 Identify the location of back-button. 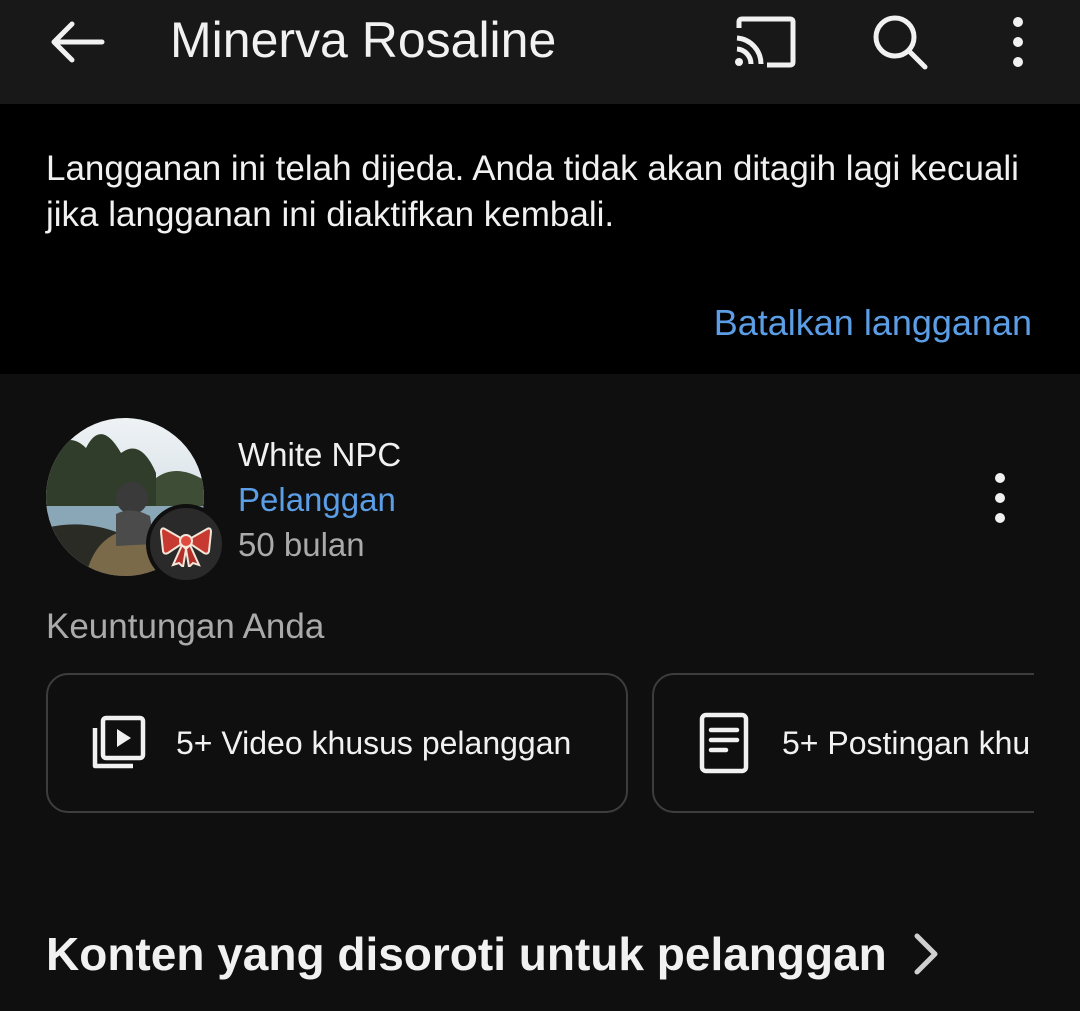
(78, 42).